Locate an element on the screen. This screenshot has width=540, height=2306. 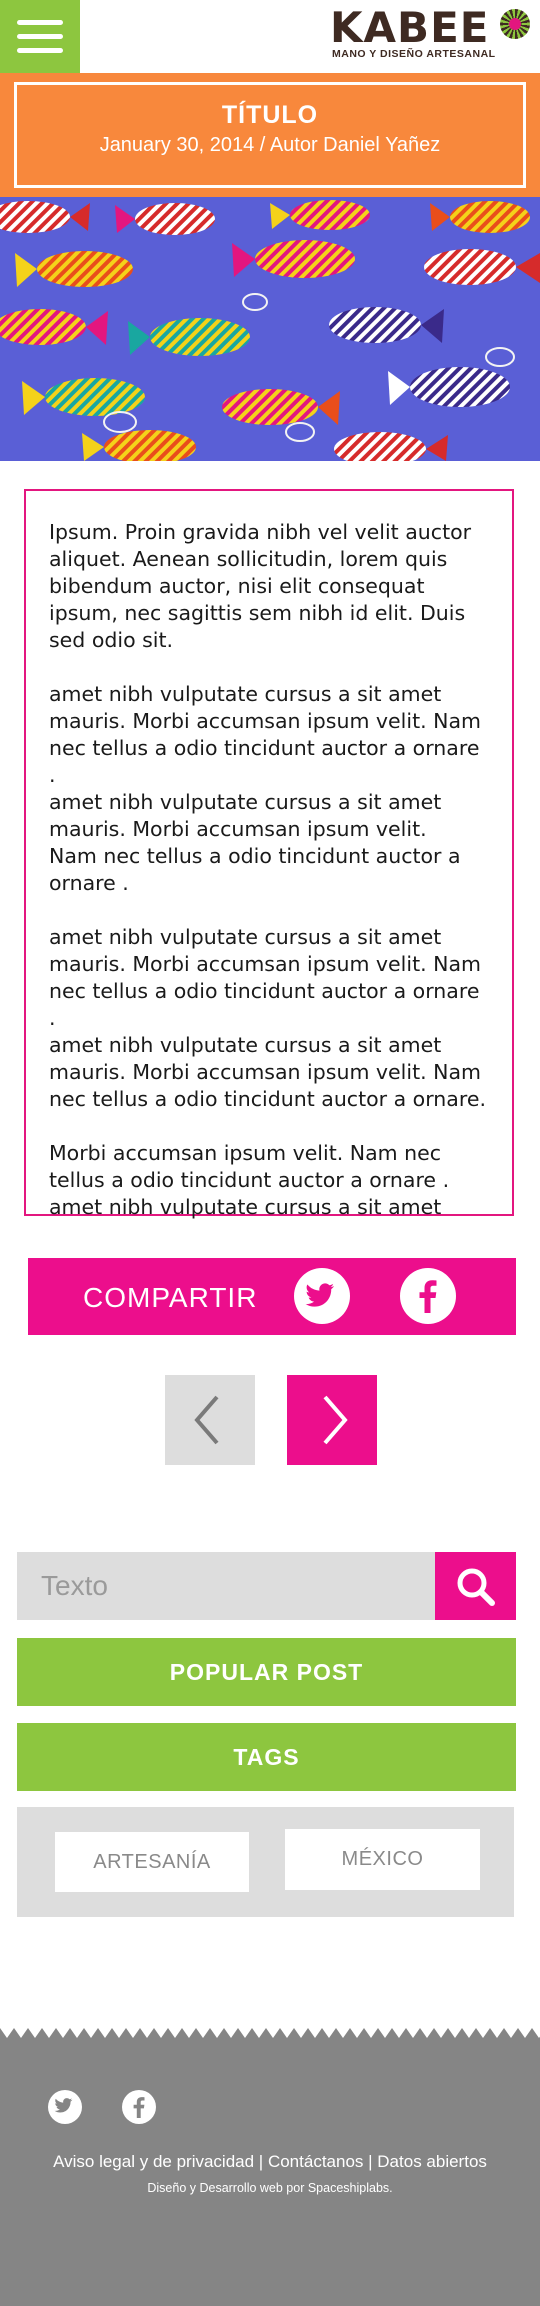
woven-fish-illustration is located at coordinates (270, 329).